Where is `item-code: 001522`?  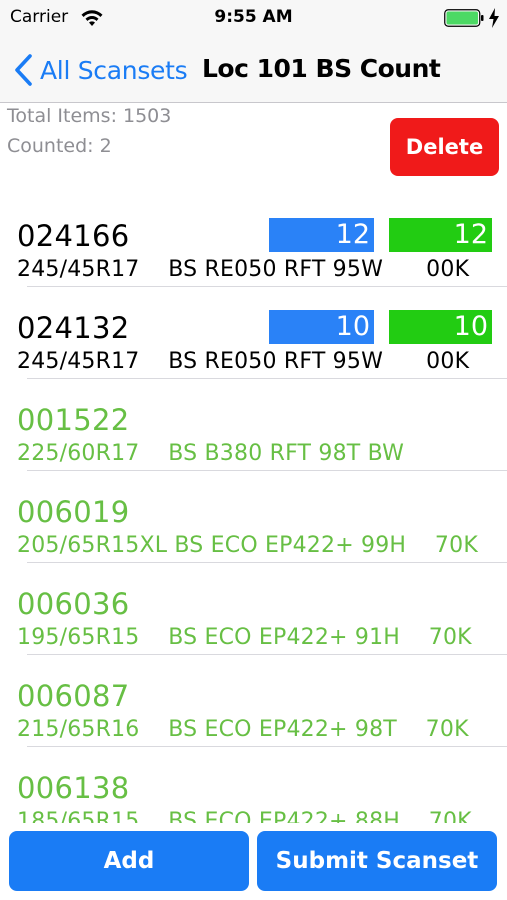
item-code: 001522 is located at coordinates (73, 420).